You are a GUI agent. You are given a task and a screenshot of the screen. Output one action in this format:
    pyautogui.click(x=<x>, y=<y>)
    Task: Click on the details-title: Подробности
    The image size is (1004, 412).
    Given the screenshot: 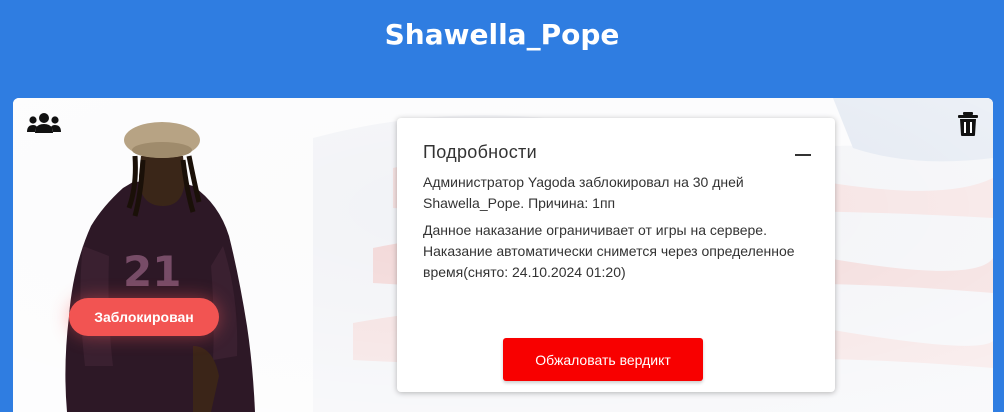 What is the action you would take?
    pyautogui.click(x=480, y=152)
    